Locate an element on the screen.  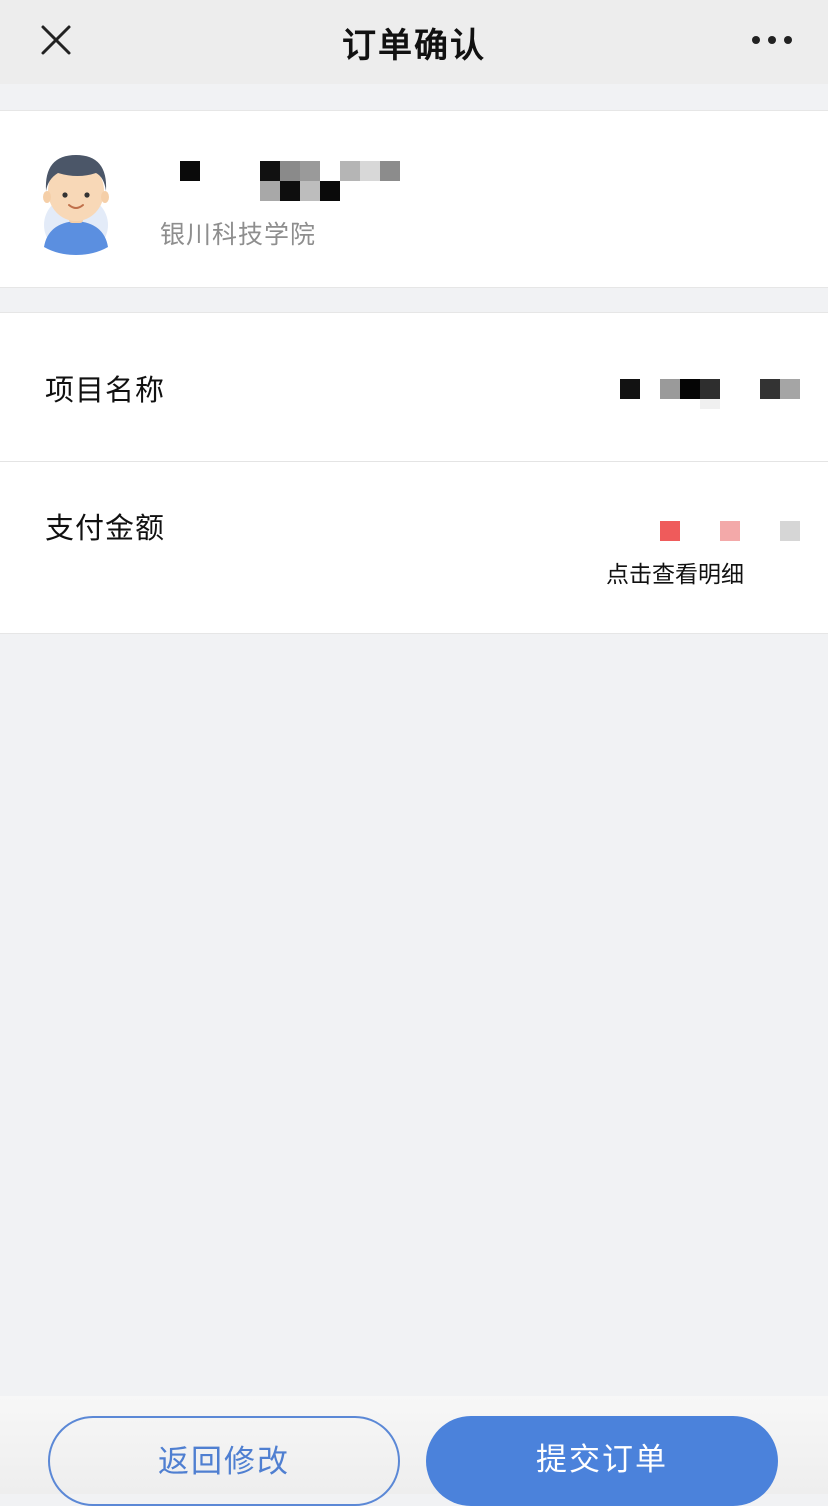
user-name-obscured is located at coordinates (290, 182).